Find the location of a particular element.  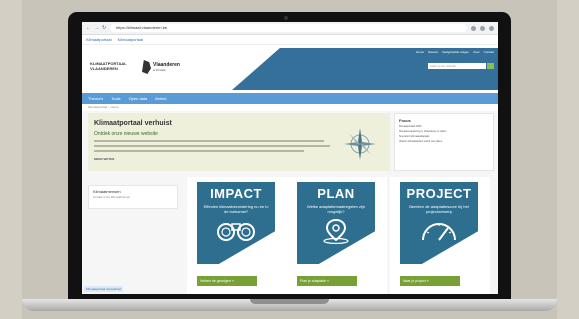

project-title: PROJECT is located at coordinates (439, 193).